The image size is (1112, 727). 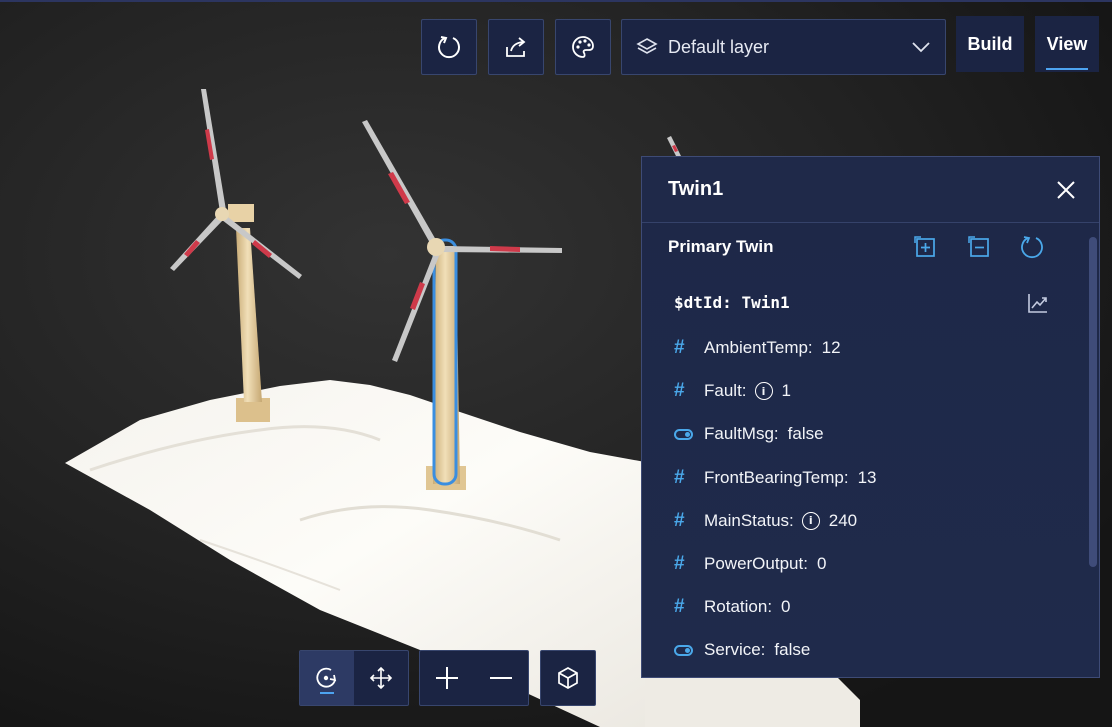 I want to click on view-cube-group, so click(x=568, y=678).